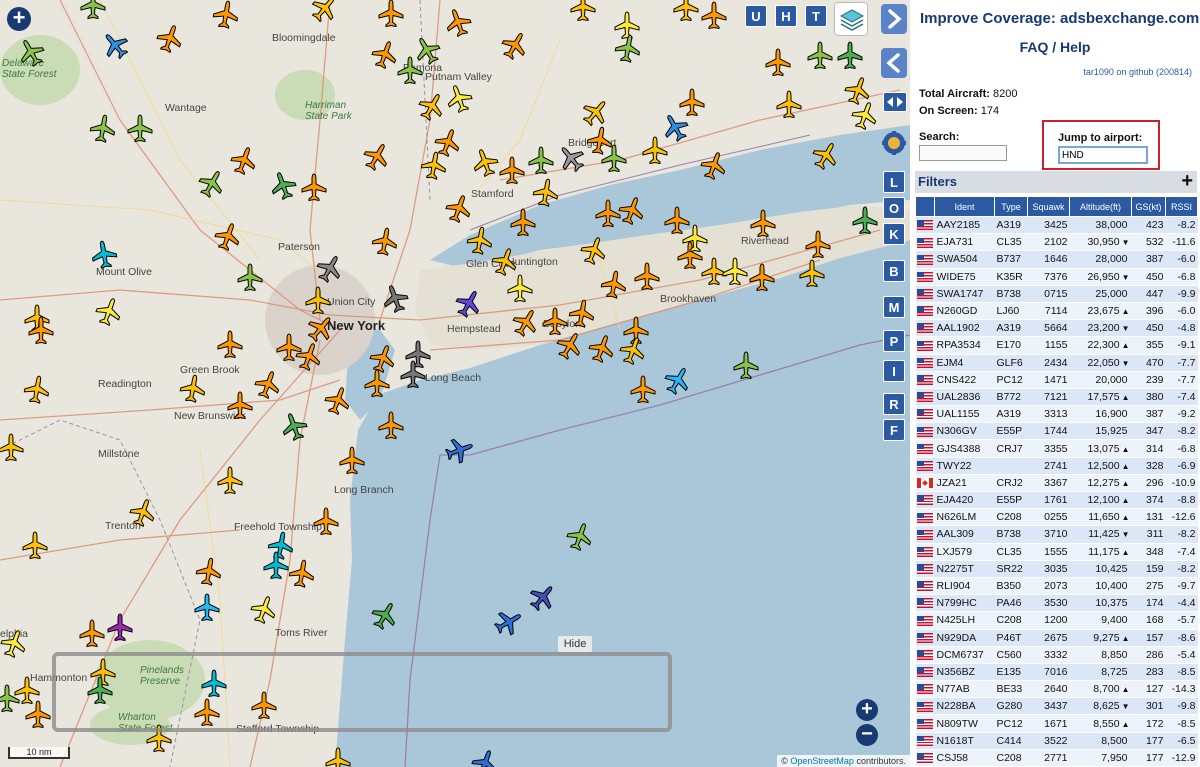 This screenshot has height=767, width=1200. What do you see at coordinates (964, 206) in the screenshot?
I see `ident-column-header: Ident` at bounding box center [964, 206].